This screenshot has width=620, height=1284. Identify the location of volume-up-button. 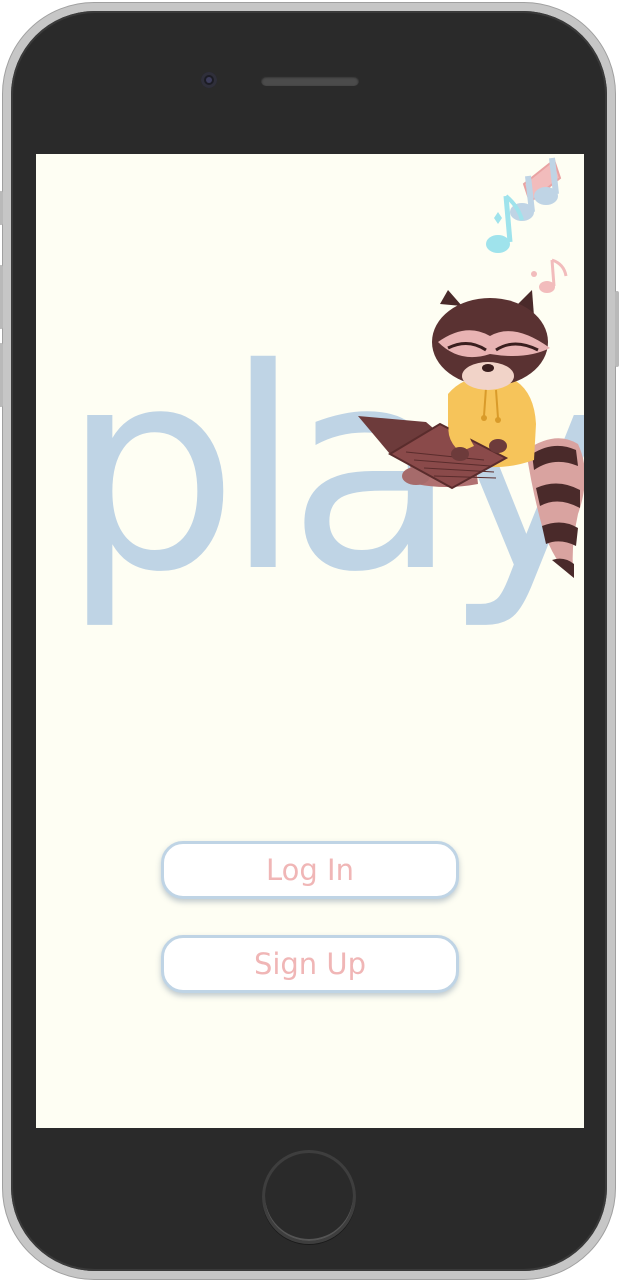
(1, 297).